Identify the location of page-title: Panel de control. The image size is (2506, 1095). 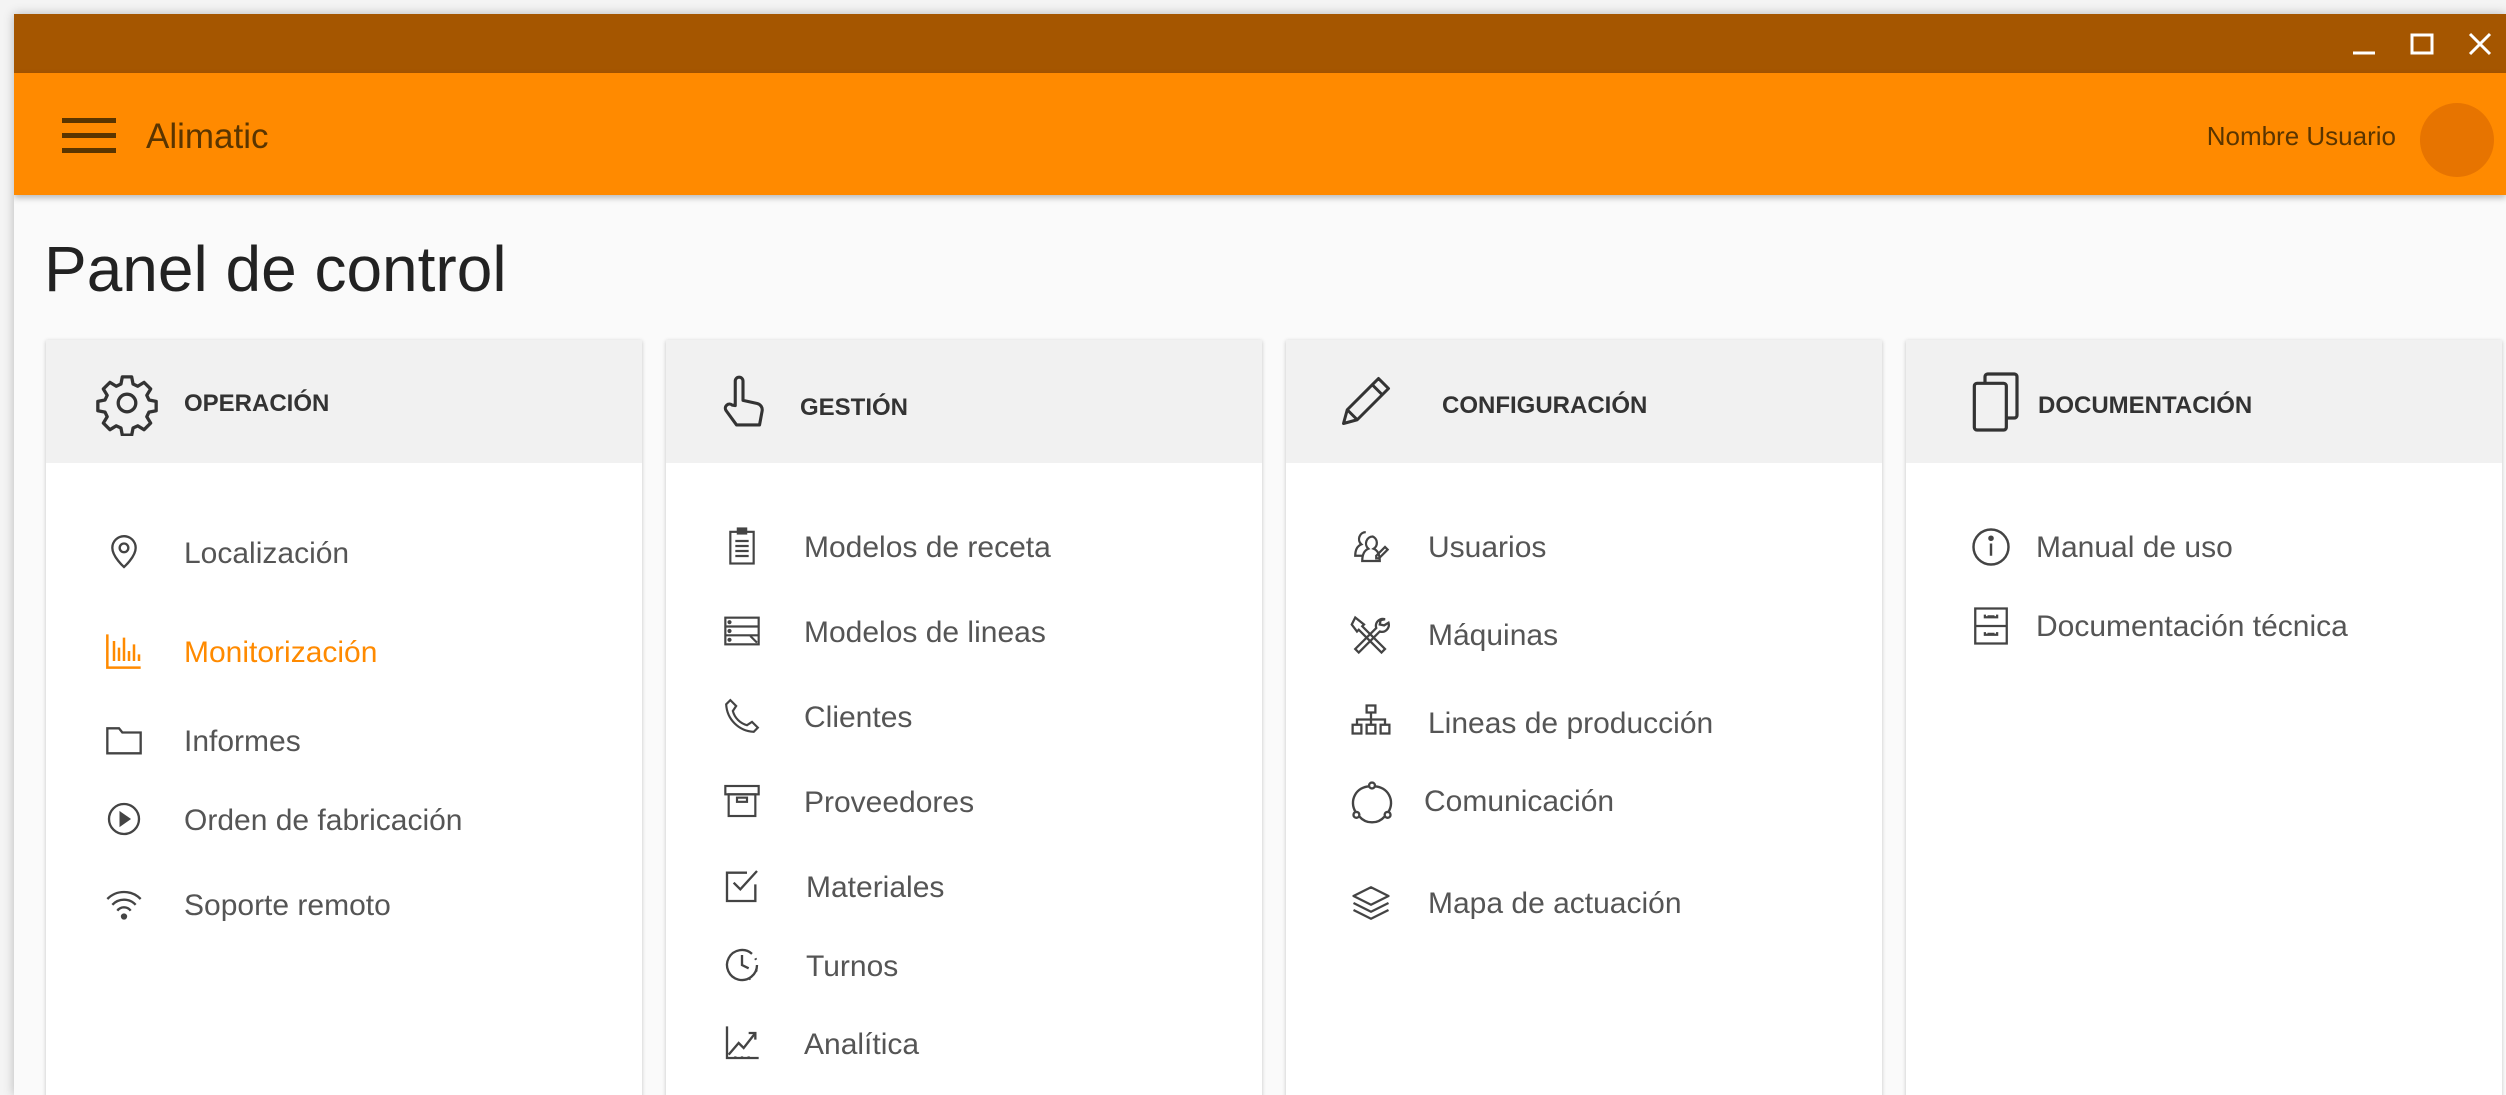
(275, 269).